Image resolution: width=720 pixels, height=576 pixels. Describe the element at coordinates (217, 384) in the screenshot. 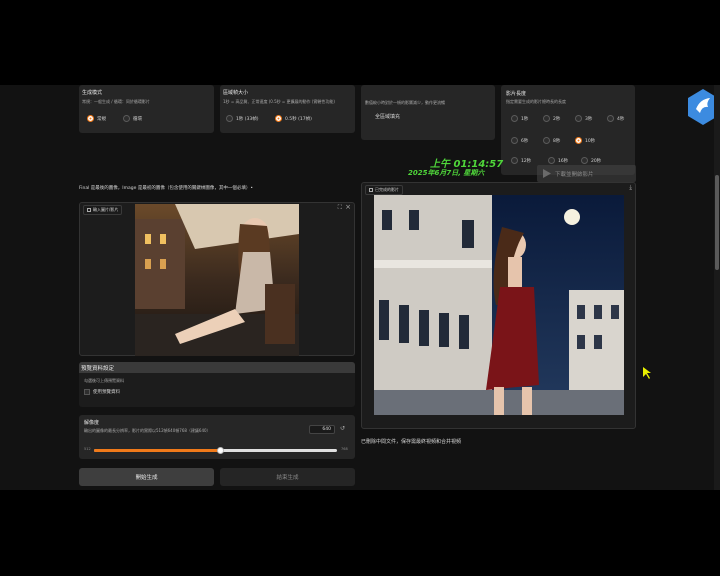

I see `history-settings-panel: 預覽資料設定 勾選後可上傳預覽資料 使用預覽資料` at that location.